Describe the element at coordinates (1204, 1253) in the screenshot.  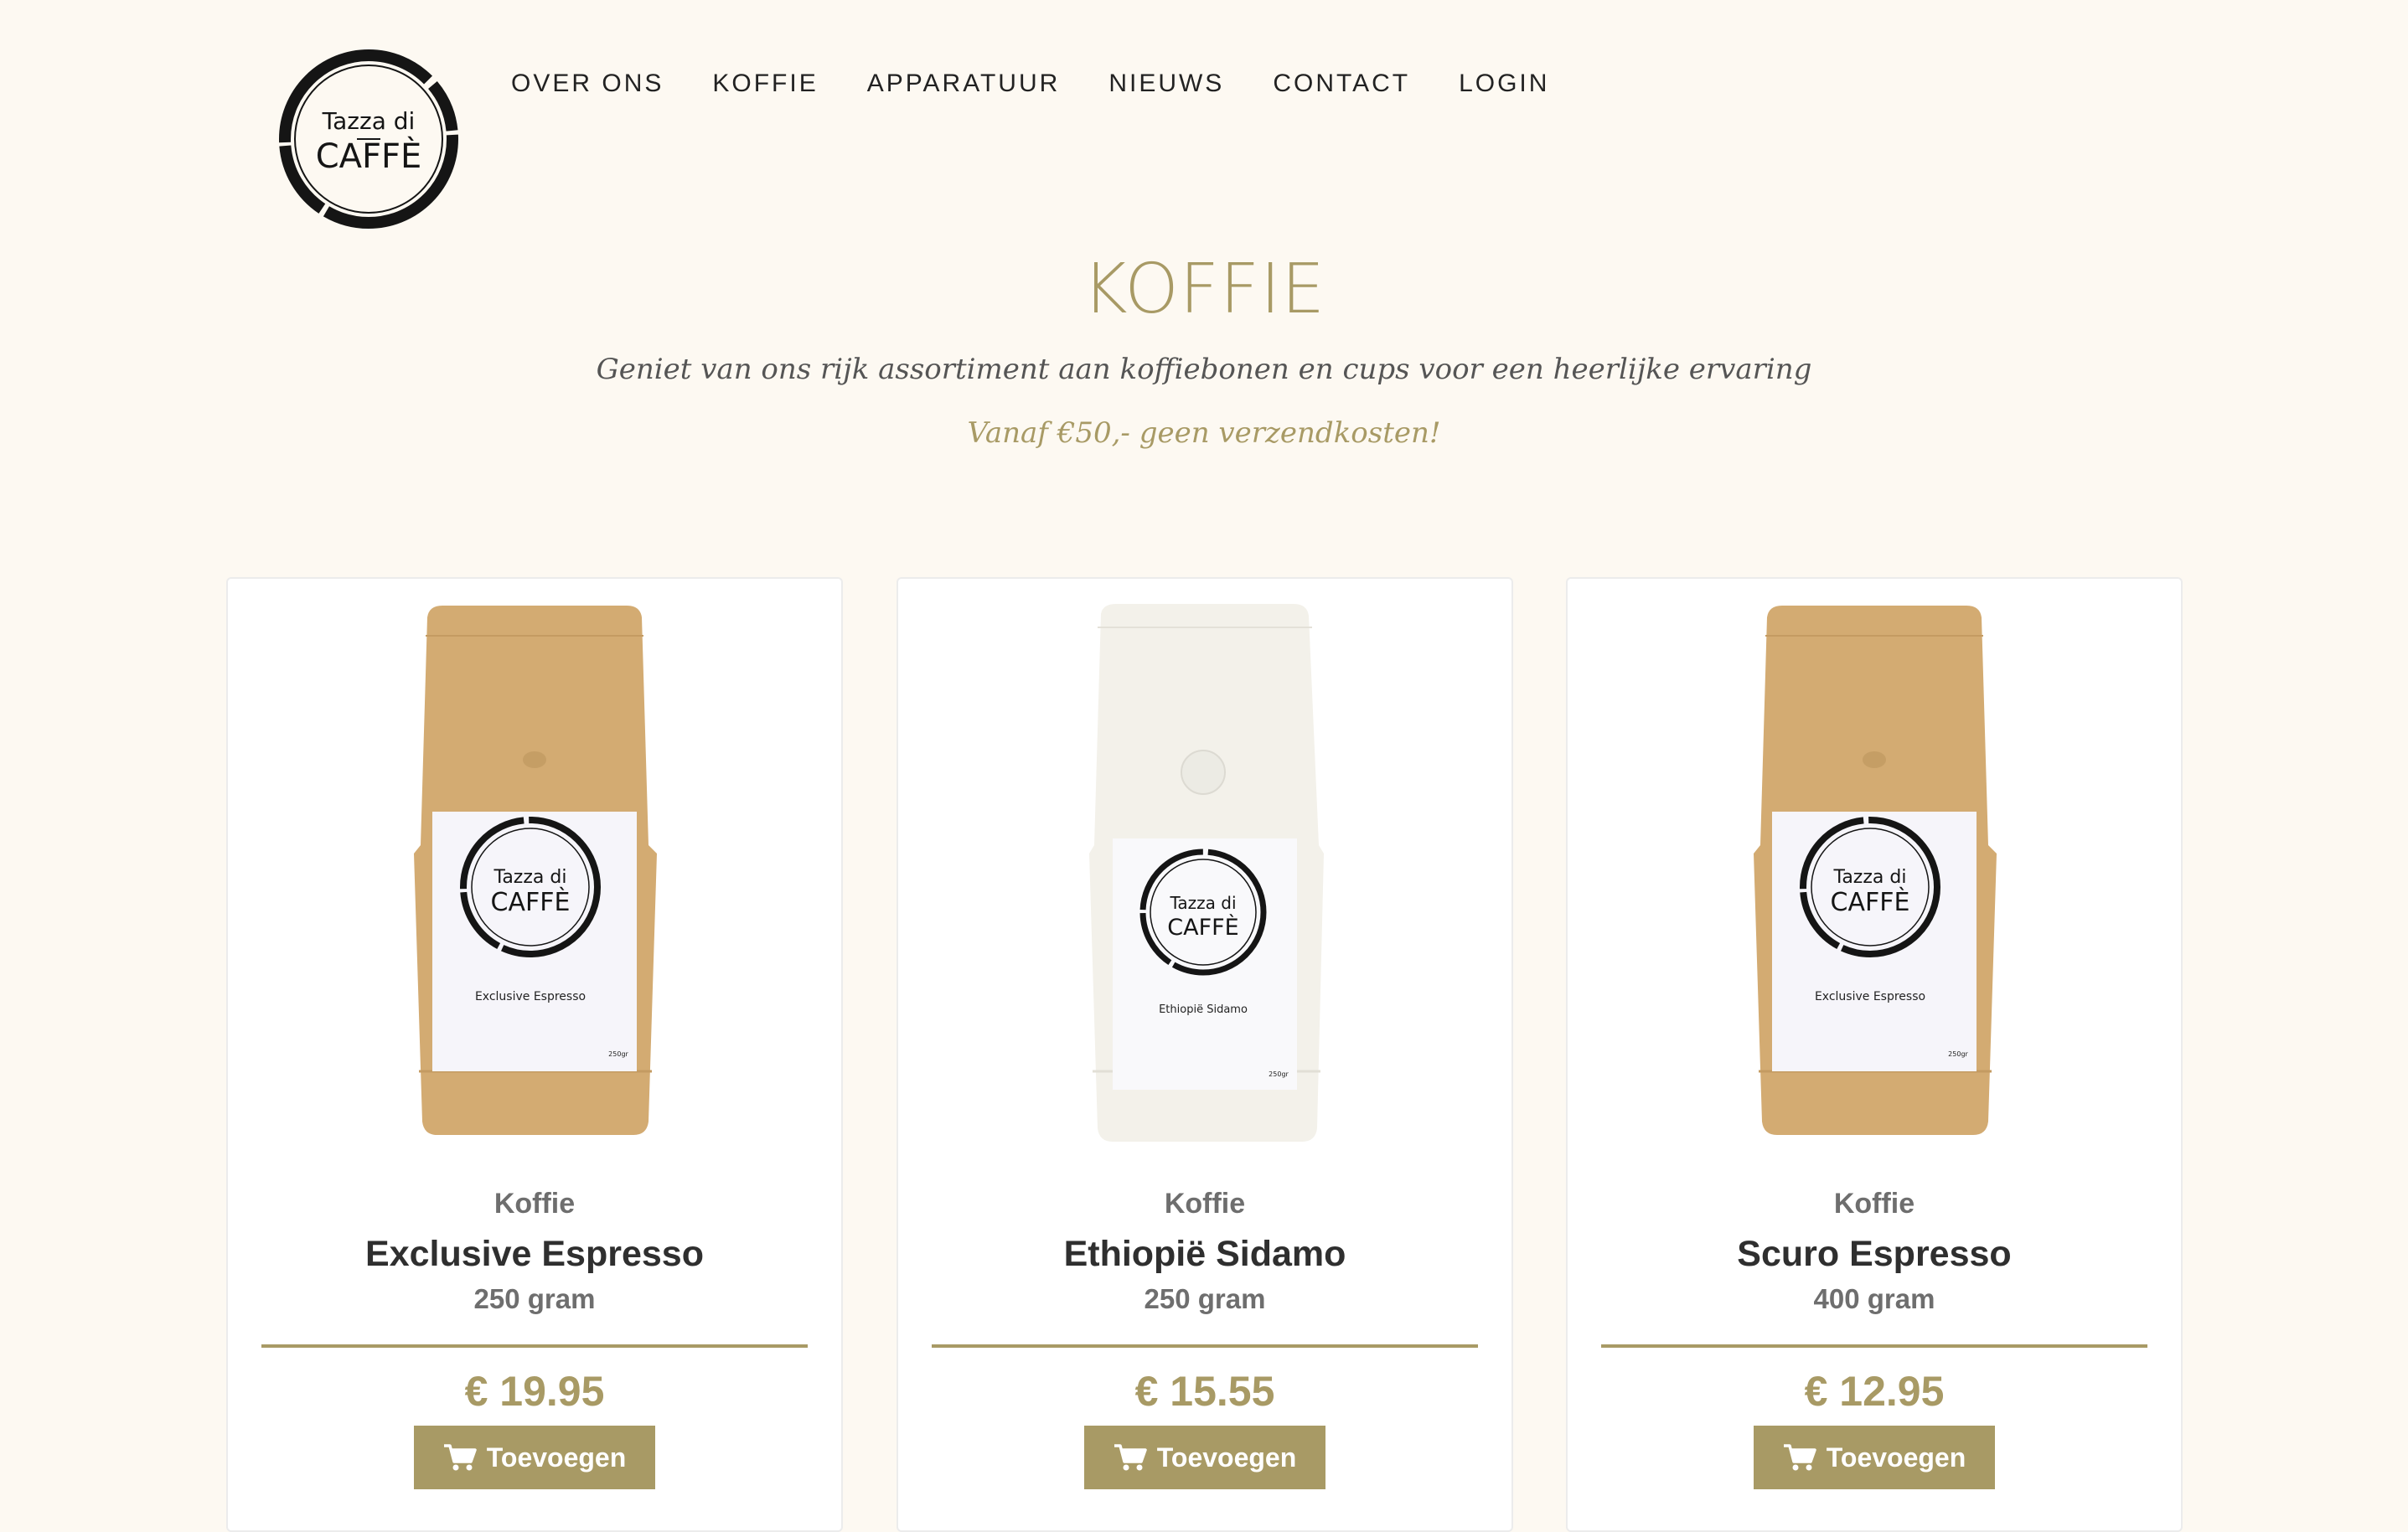
I see `product-name: Ethiopië Sidamo` at that location.